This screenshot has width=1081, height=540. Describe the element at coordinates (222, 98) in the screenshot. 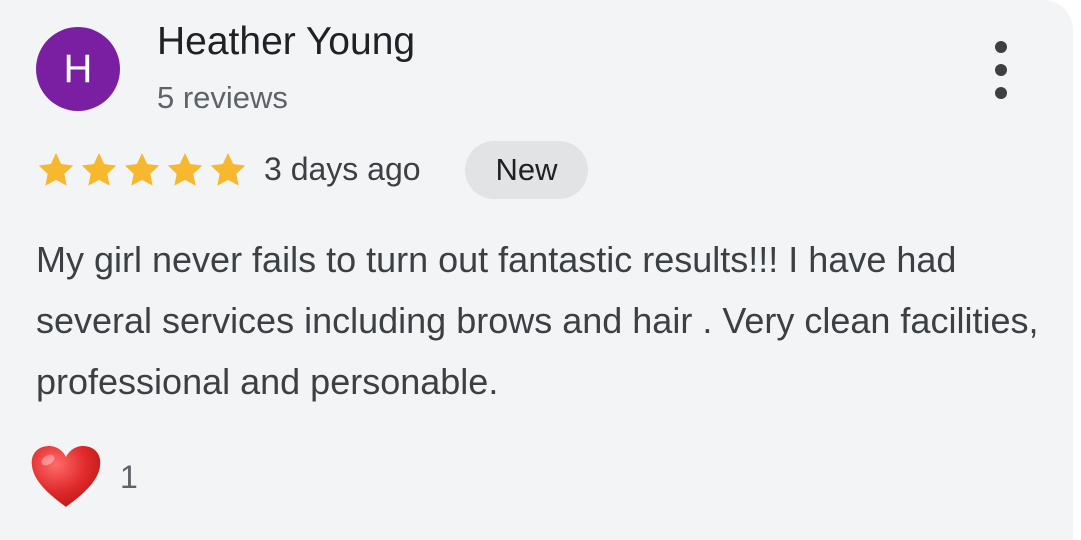

I see `author-review-count: 5 reviews` at that location.